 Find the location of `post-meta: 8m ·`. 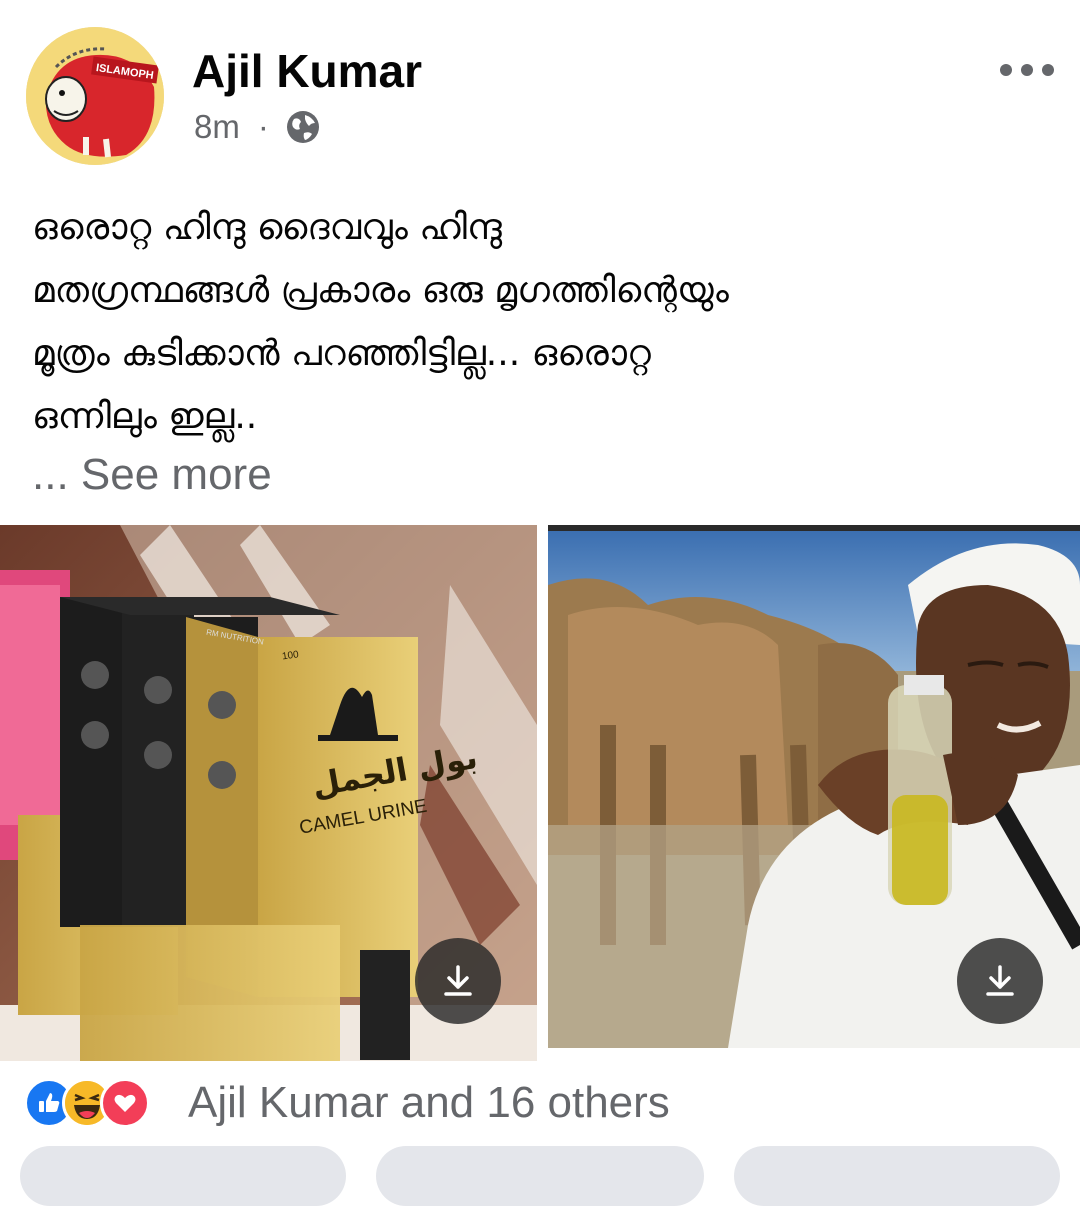

post-meta: 8m · is located at coordinates (257, 127).